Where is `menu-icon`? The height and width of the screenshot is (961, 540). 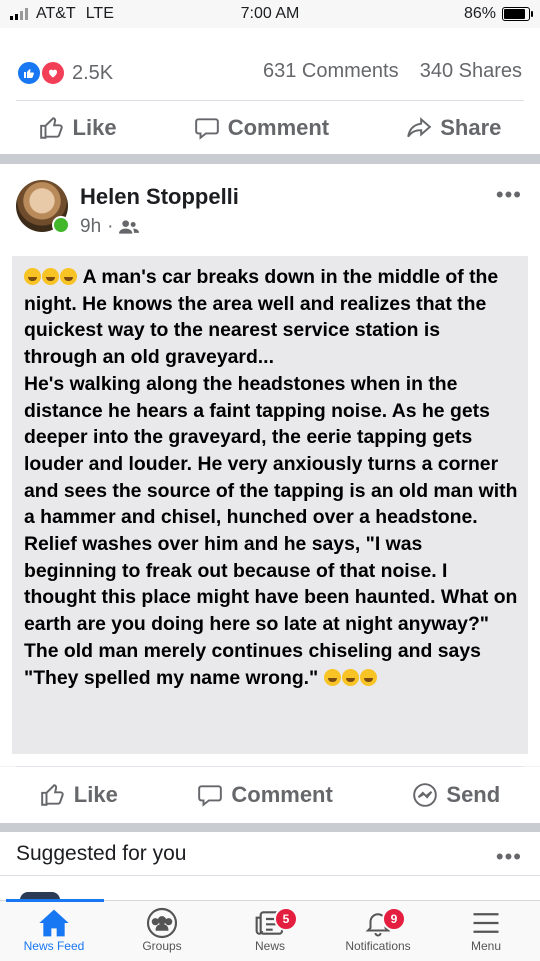
menu-icon is located at coordinates (486, 923).